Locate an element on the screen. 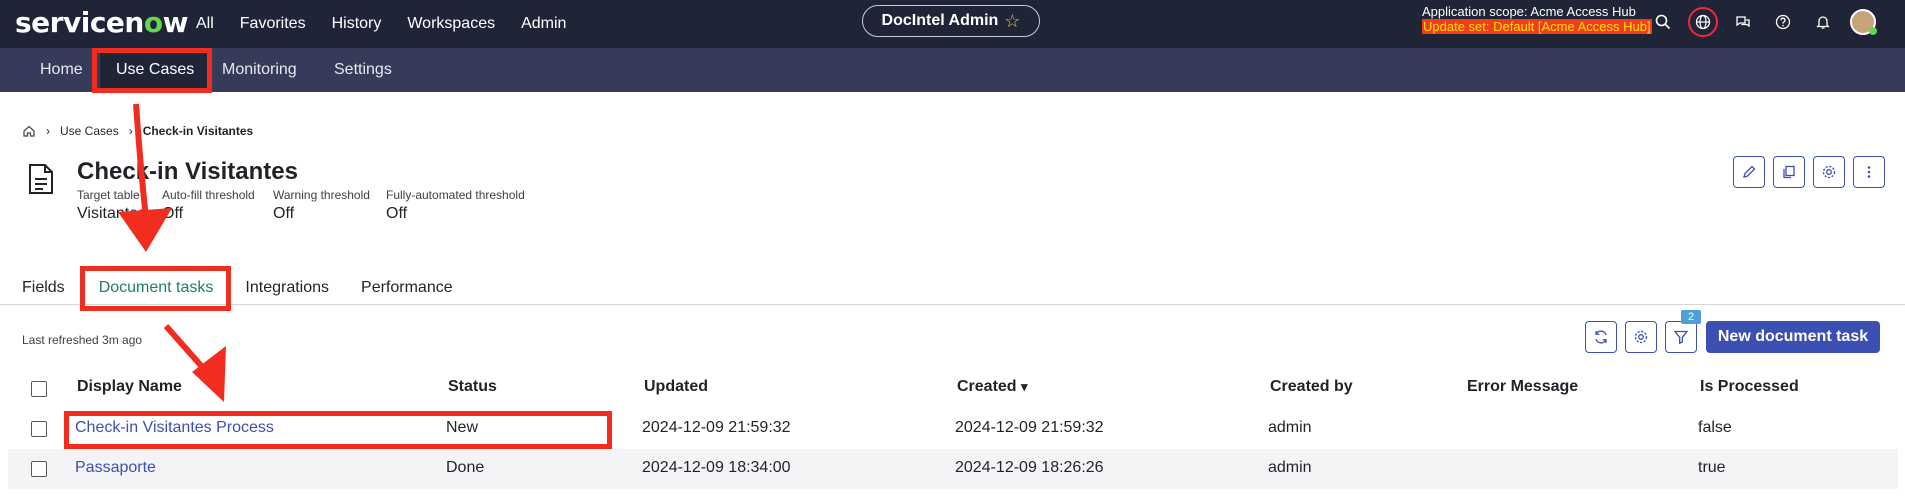 This screenshot has height=498, width=1905. annotation-arrows is located at coordinates (172, 252).